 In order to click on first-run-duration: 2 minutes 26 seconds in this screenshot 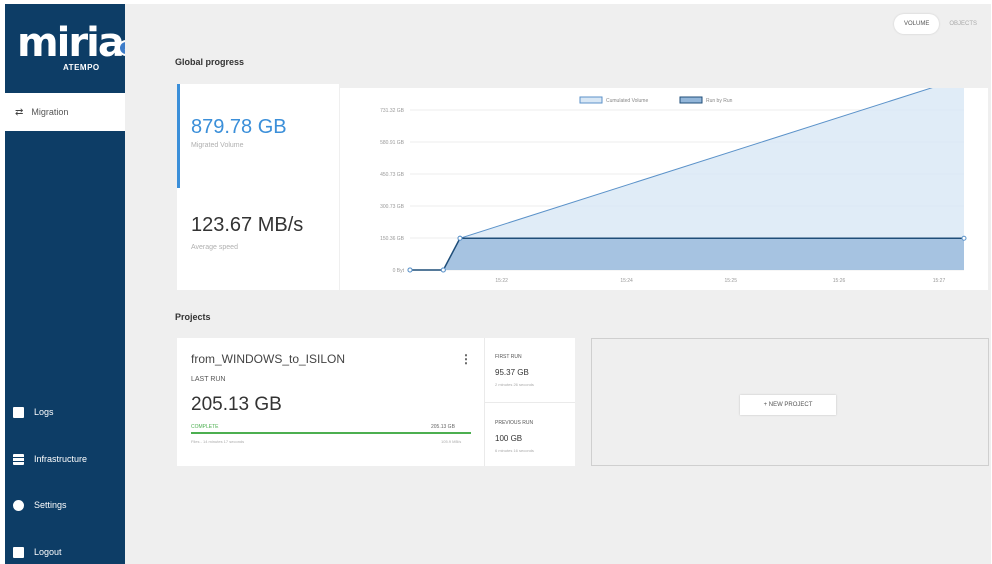, I will do `click(514, 384)`.